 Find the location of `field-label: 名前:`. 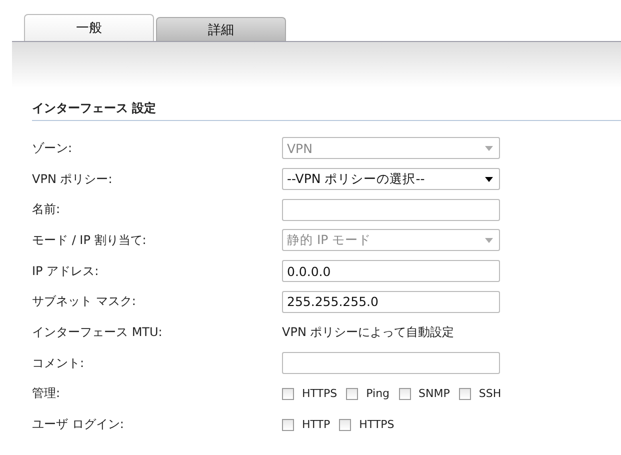

field-label: 名前: is located at coordinates (47, 209).